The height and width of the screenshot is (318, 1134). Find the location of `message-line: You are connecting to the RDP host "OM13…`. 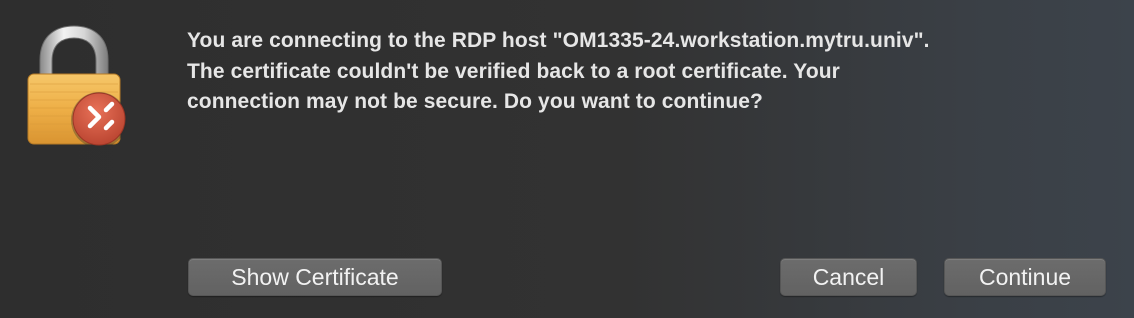

message-line: You are connecting to the RDP host "OM13… is located at coordinates (558, 40).